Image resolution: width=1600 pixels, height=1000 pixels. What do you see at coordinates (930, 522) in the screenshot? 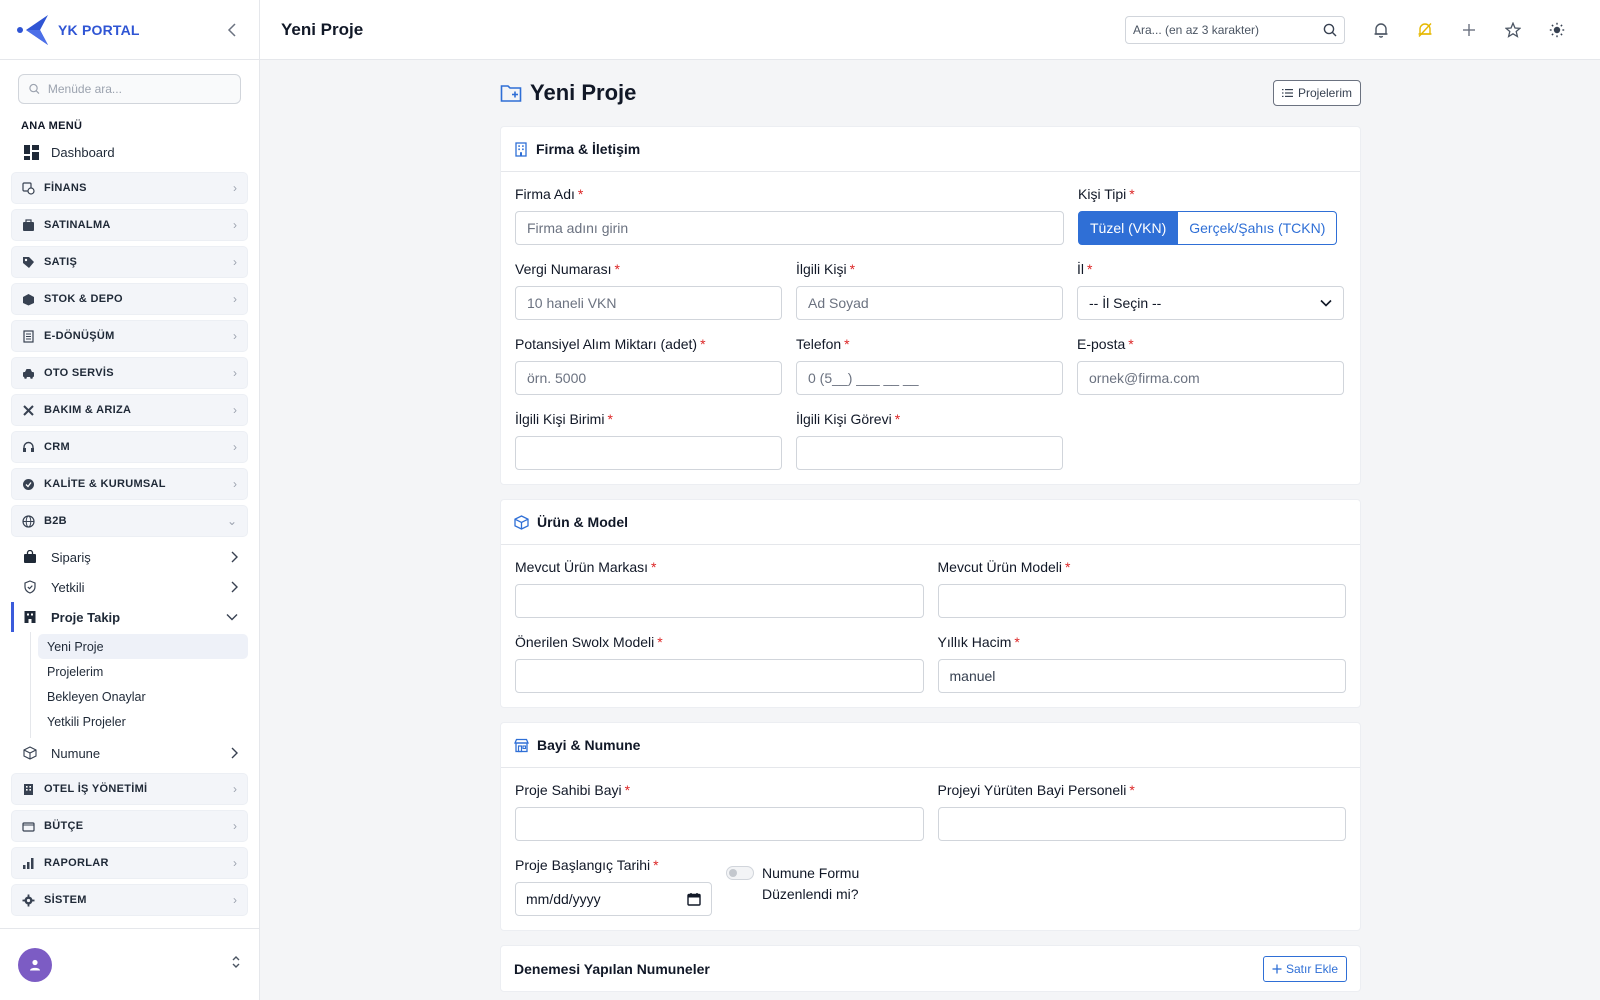
I see `card-header: Ürün & Model` at bounding box center [930, 522].